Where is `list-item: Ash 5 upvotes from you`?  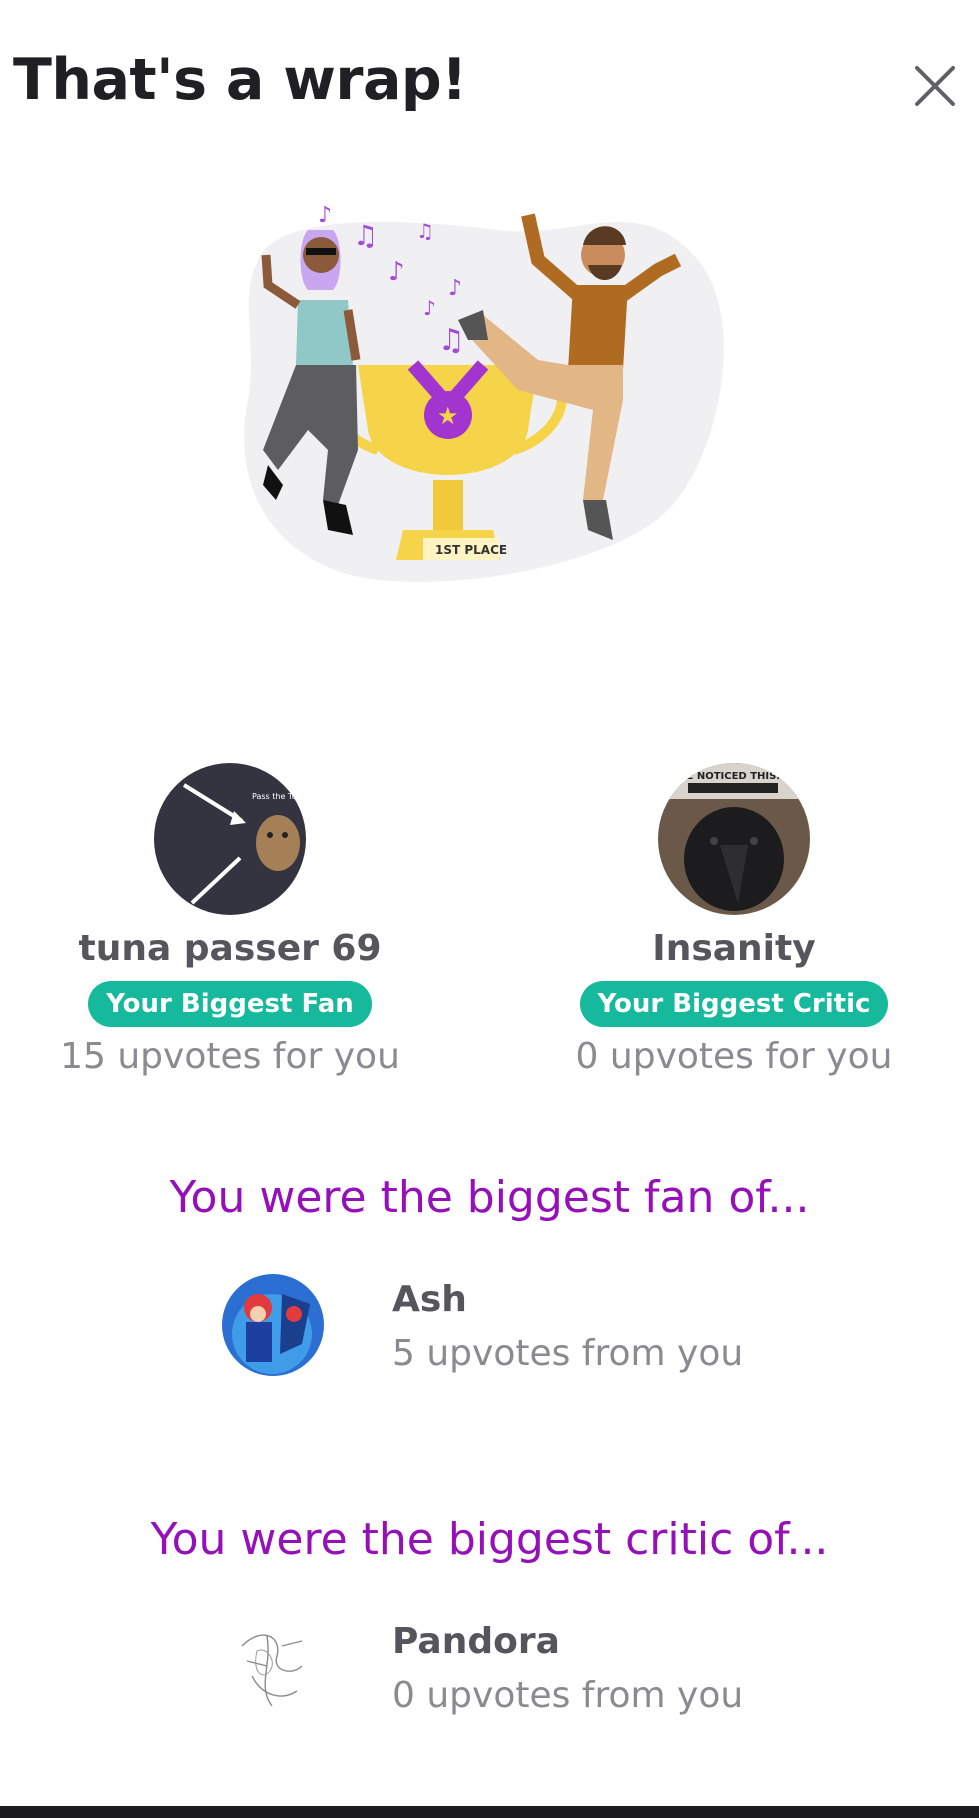
list-item: Ash 5 upvotes from you is located at coordinates (547, 1329).